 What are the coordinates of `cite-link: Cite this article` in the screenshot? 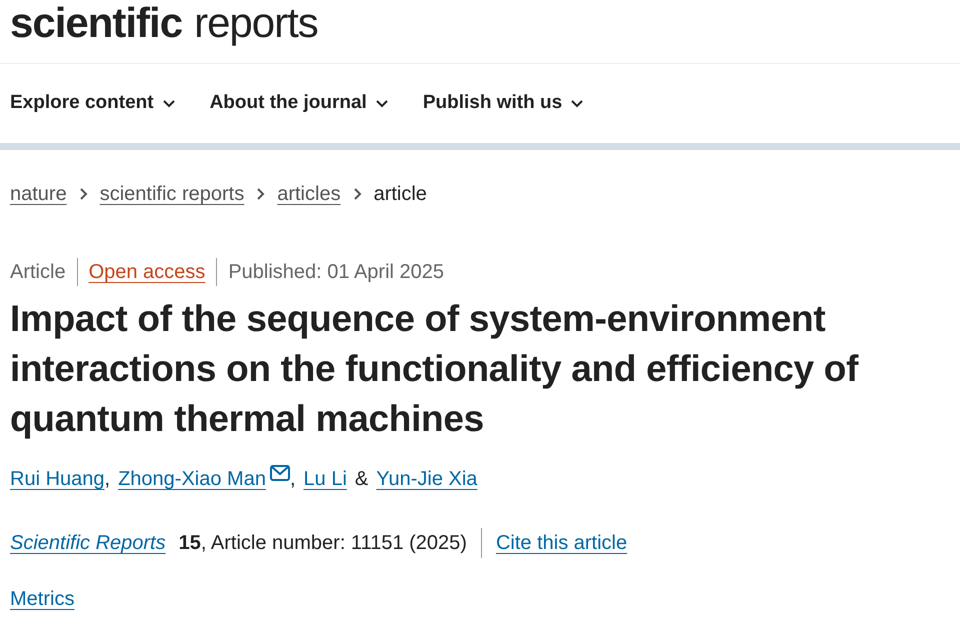 It's located at (562, 543).